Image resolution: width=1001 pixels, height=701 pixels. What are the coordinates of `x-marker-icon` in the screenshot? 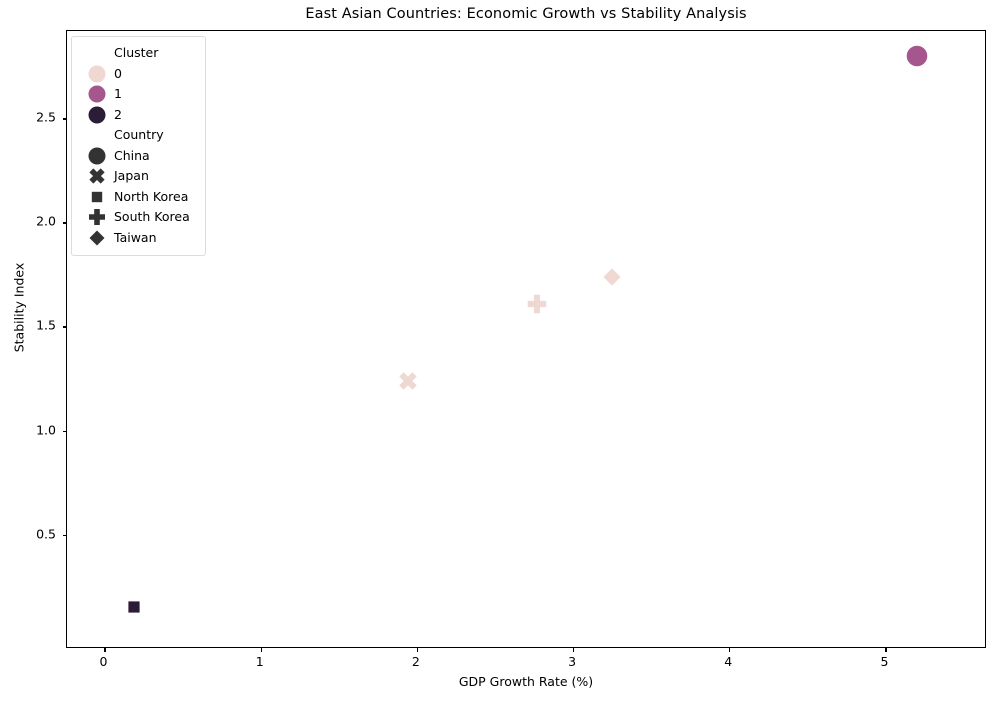 It's located at (97, 176).